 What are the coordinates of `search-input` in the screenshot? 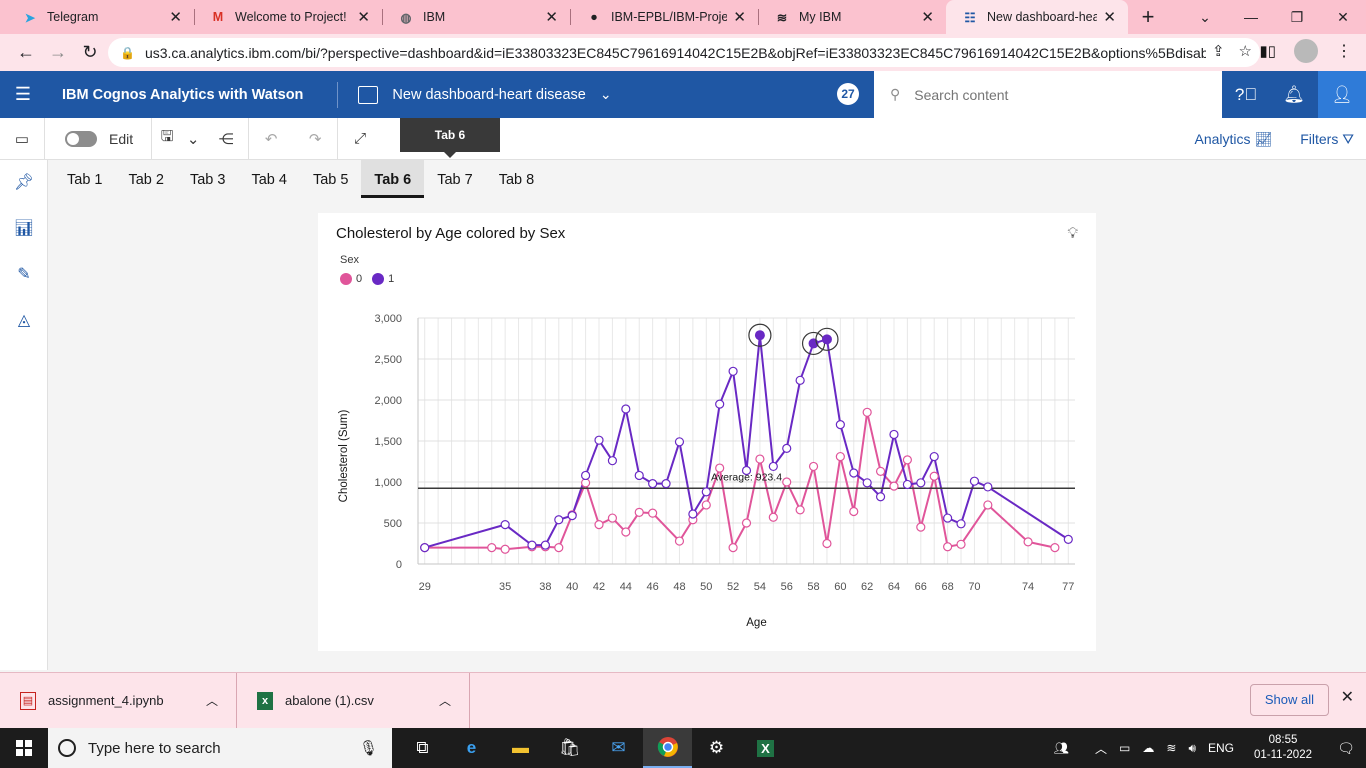 It's located at (1054, 94).